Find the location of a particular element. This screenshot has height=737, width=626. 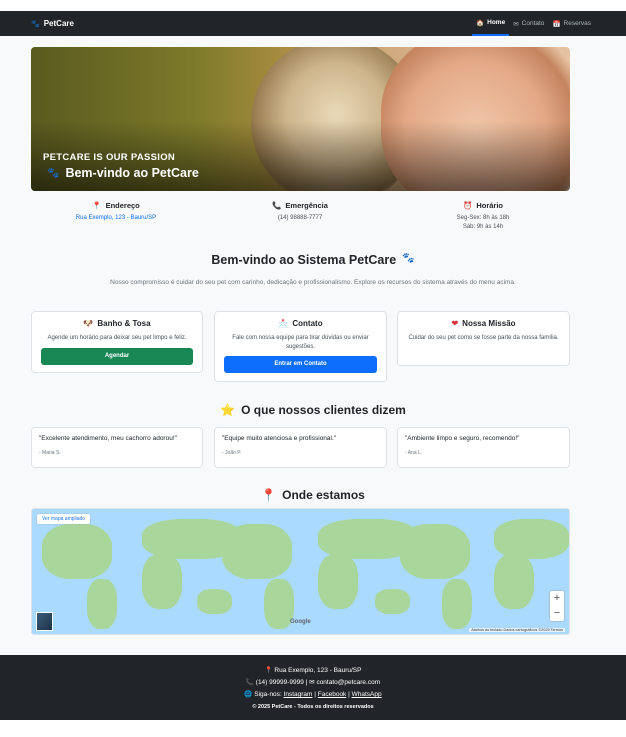

testimonial-author: - Maria S. is located at coordinates (50, 453).